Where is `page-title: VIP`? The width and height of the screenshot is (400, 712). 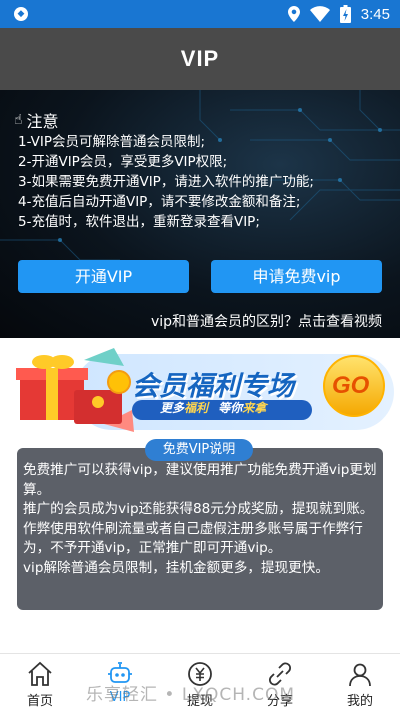
page-title: VIP is located at coordinates (200, 58).